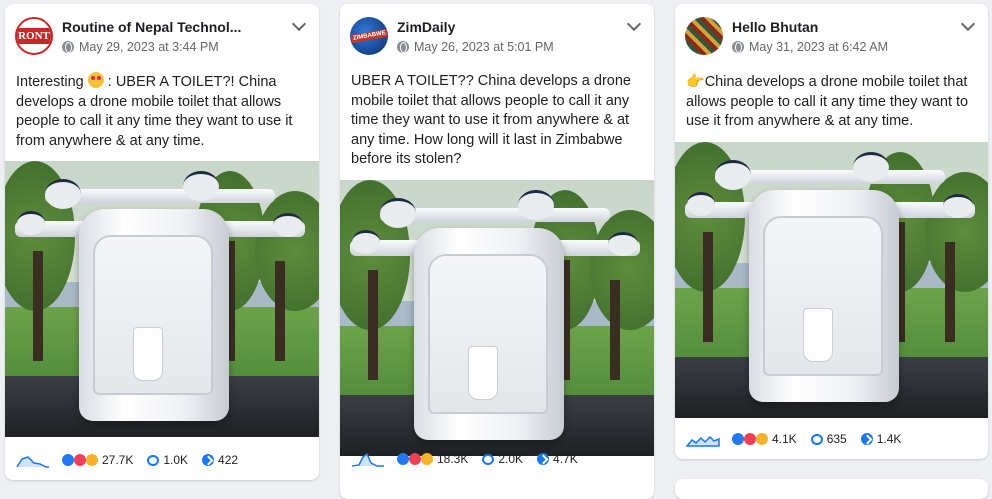  Describe the element at coordinates (831, 34) in the screenshot. I see `post-header: Hello Bhutan May 31, 2023 at 6:42 AM` at that location.